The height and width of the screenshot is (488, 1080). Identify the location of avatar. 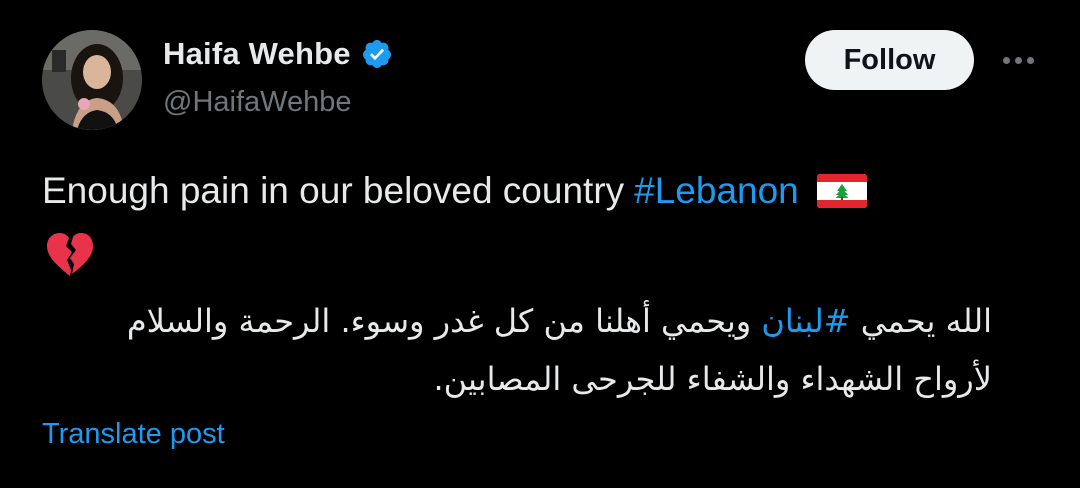
(92, 80).